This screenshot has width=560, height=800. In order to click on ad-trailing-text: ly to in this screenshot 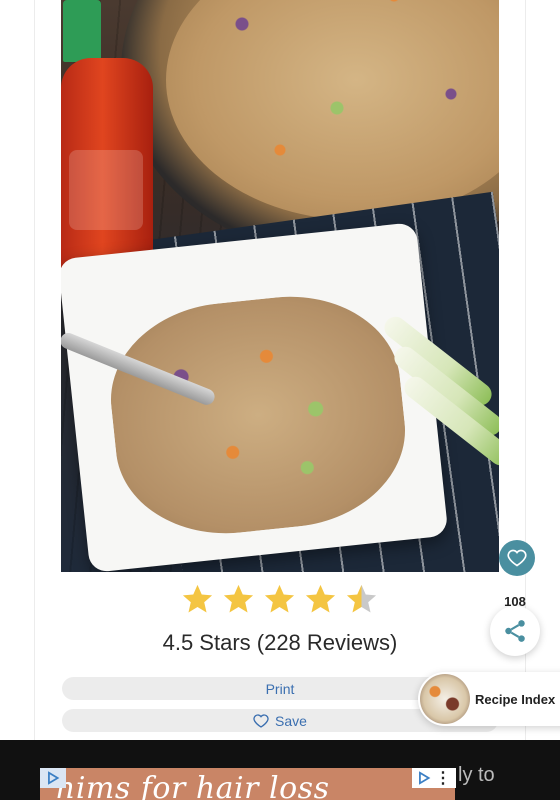, I will do `click(476, 775)`.